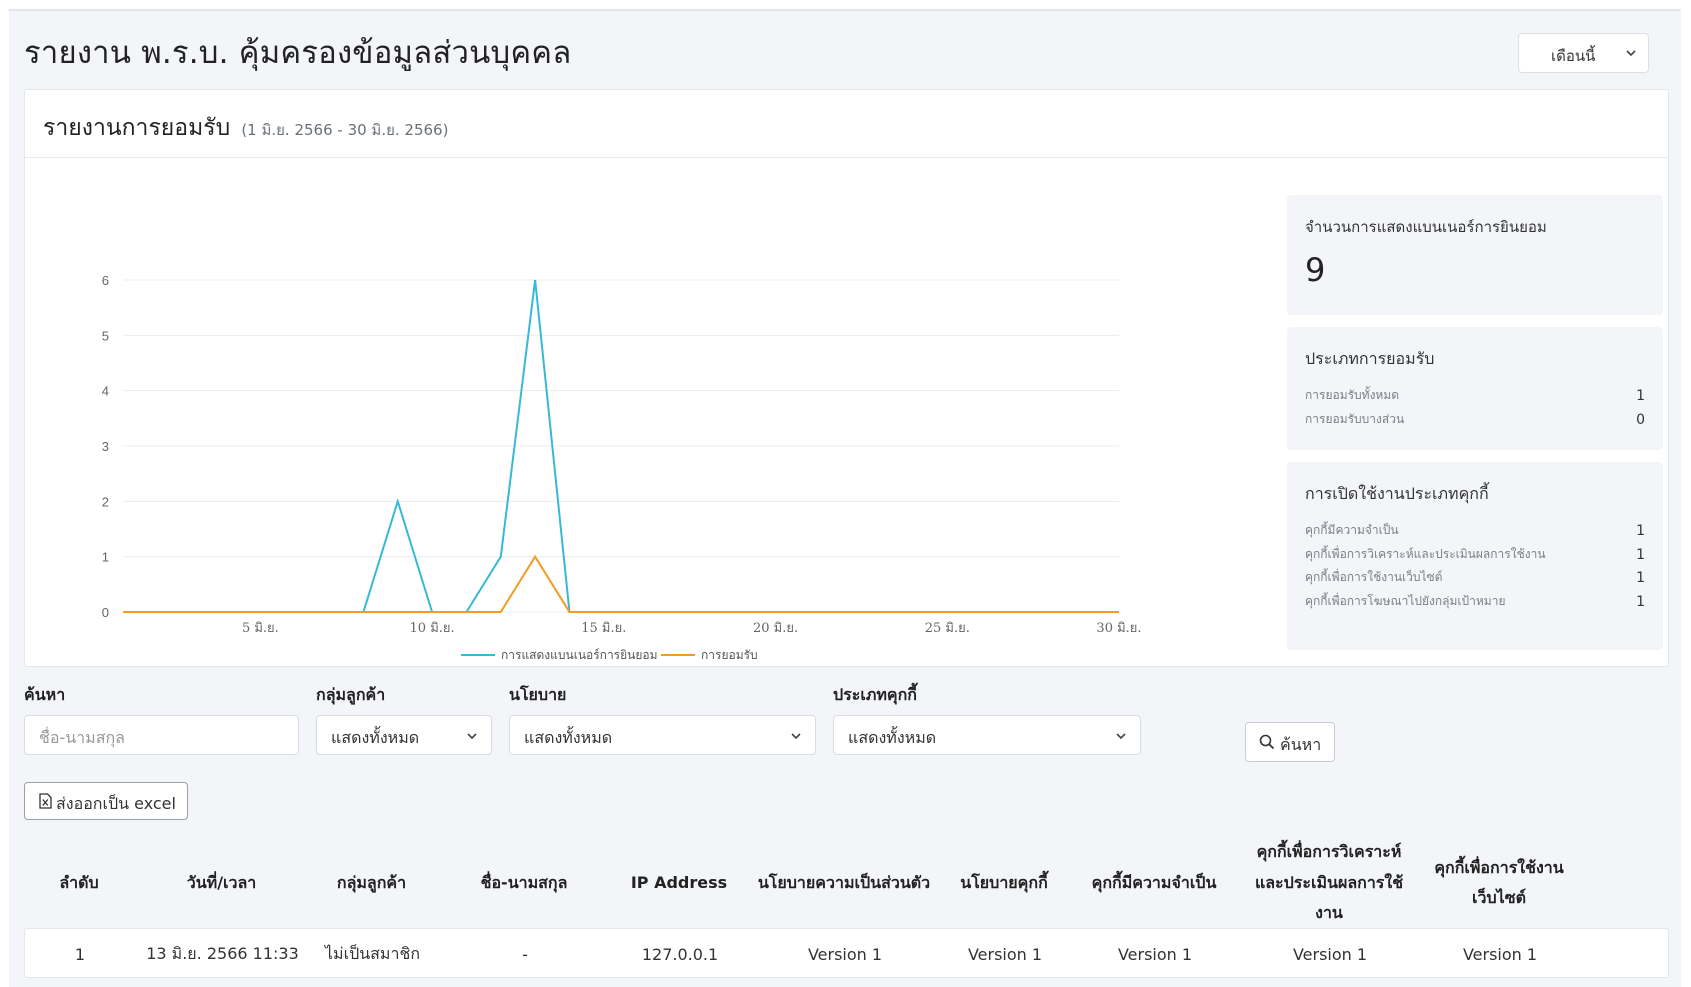 The height and width of the screenshot is (987, 1691). What do you see at coordinates (105, 501) in the screenshot?
I see `y-tick-label: 2` at bounding box center [105, 501].